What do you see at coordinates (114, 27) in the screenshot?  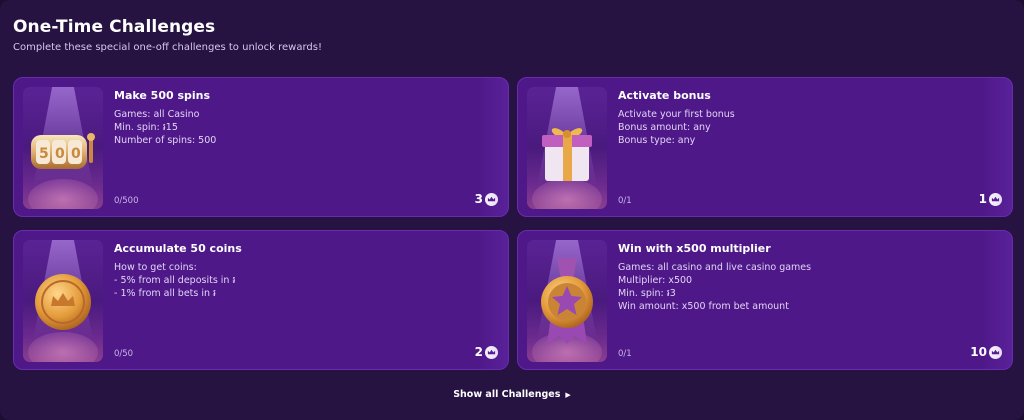 I see `page-title: One-Time Challenges` at bounding box center [114, 27].